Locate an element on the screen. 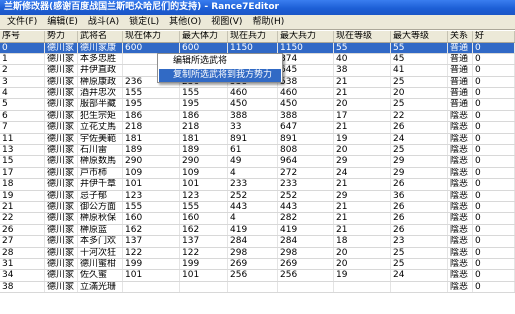 The height and width of the screenshot is (314, 515). column-header: 势力 is located at coordinates (61, 36).